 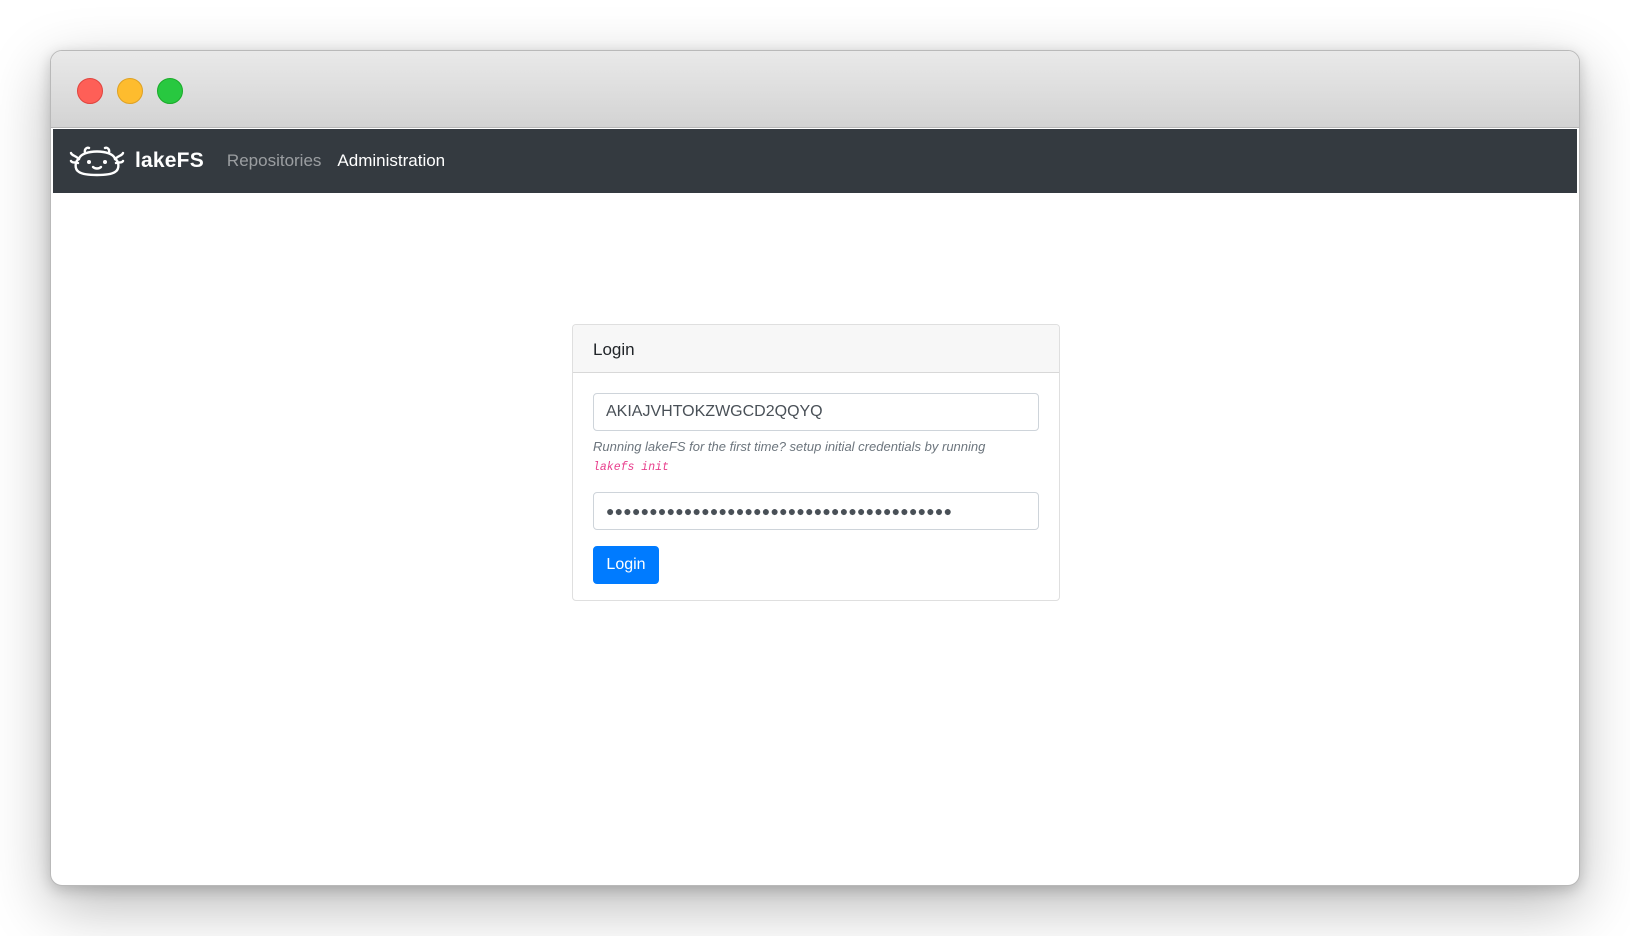 I want to click on close-window-button, so click(x=90, y=91).